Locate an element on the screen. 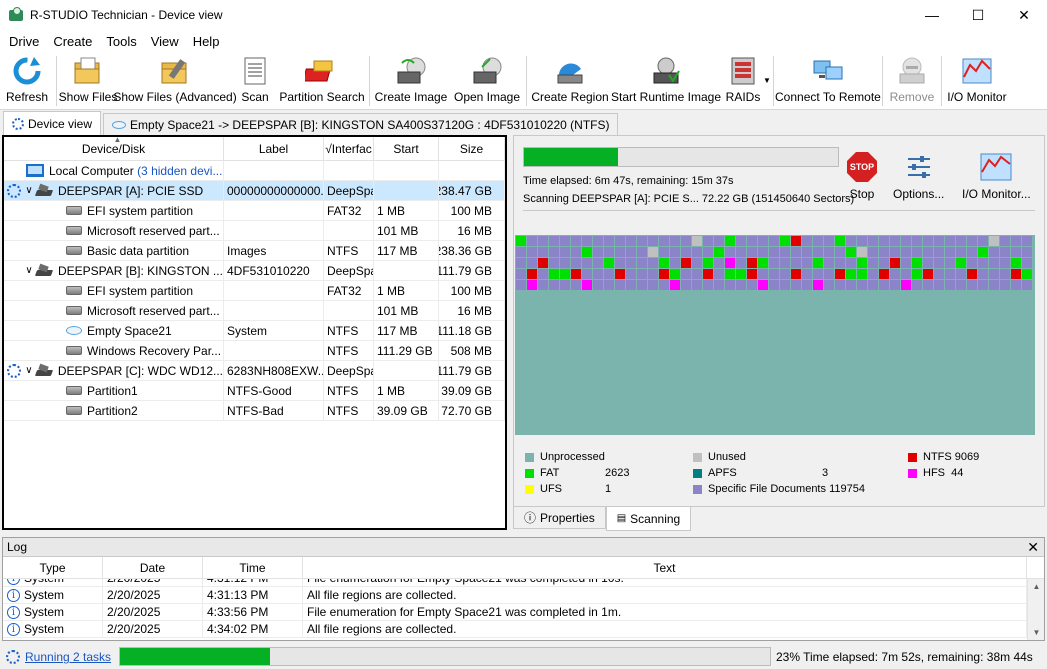 The image size is (1047, 669). tab-properties: ⓘ Properties is located at coordinates (559, 518).